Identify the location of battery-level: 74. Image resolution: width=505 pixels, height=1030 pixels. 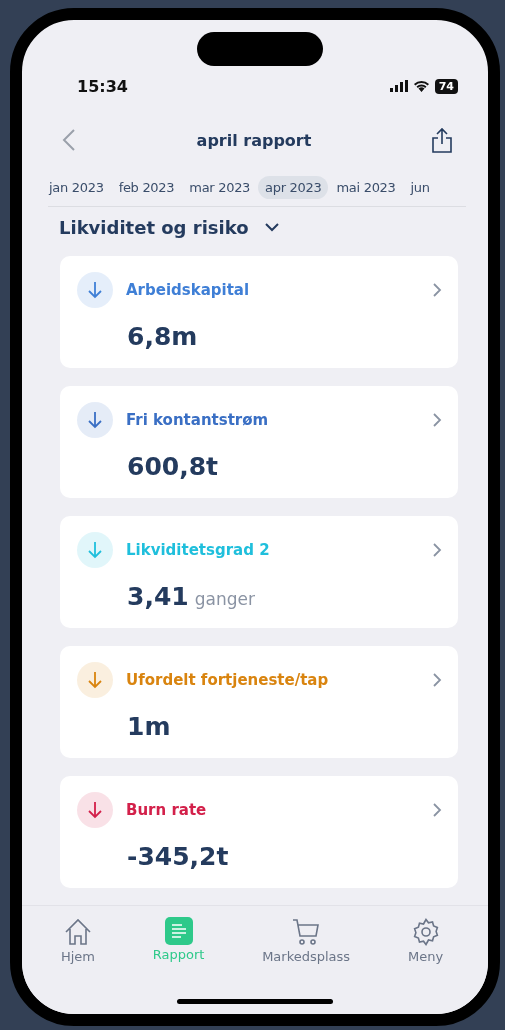
(446, 86).